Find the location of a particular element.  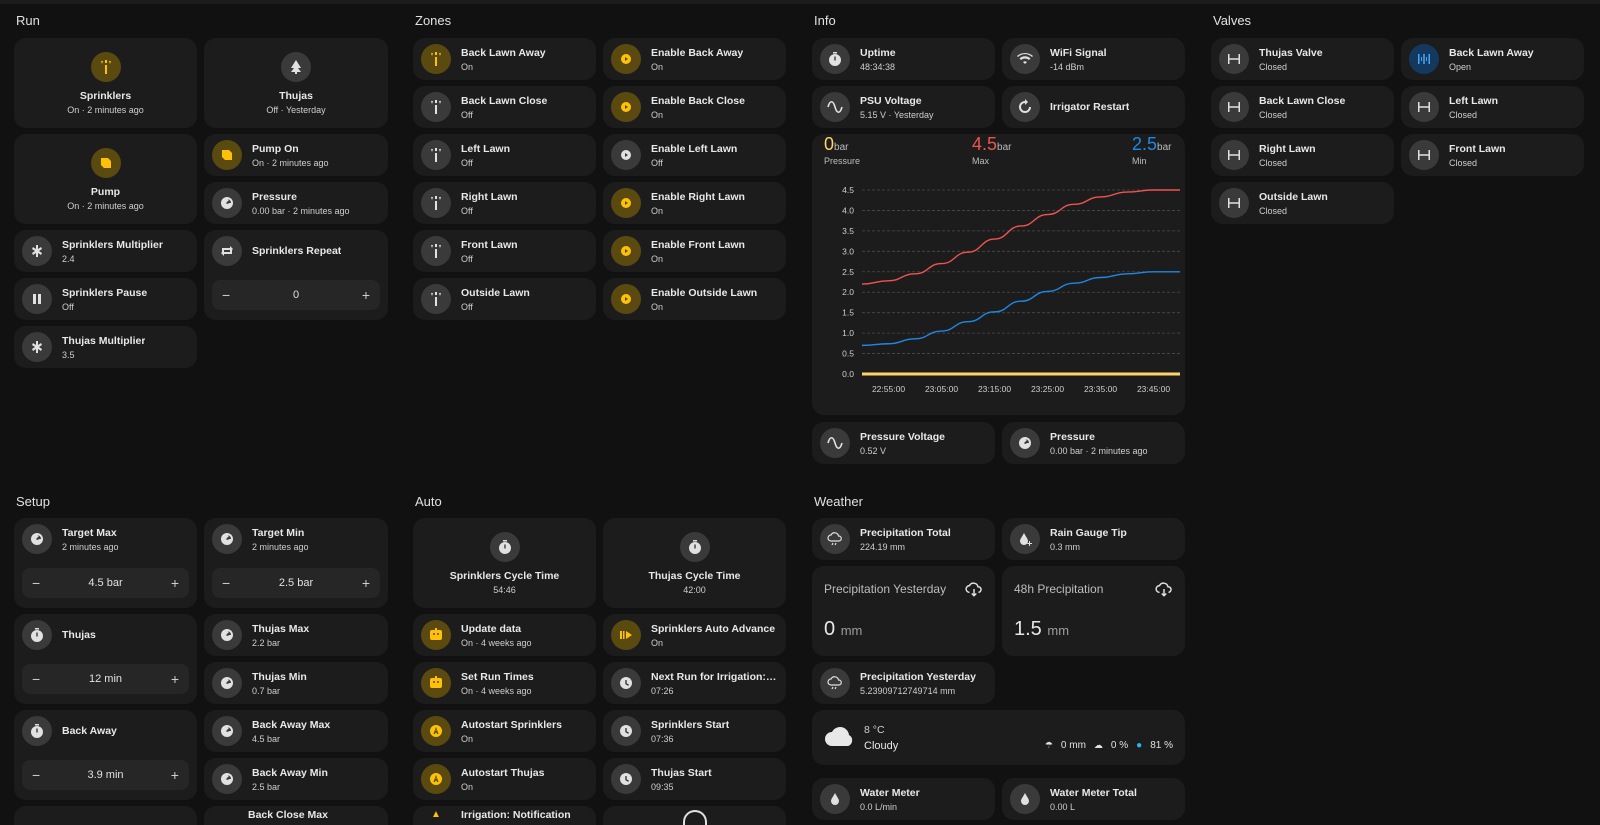

valve-tile-4: Right Lawn Closed is located at coordinates (1302, 155).